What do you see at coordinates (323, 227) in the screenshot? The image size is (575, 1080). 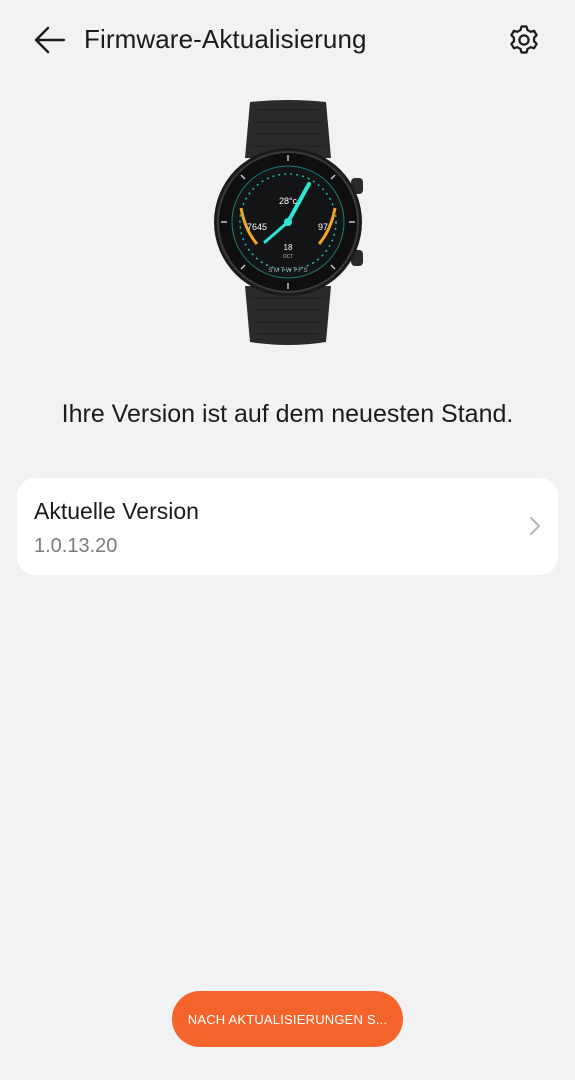 I see `watch-heart-rate: 97` at bounding box center [323, 227].